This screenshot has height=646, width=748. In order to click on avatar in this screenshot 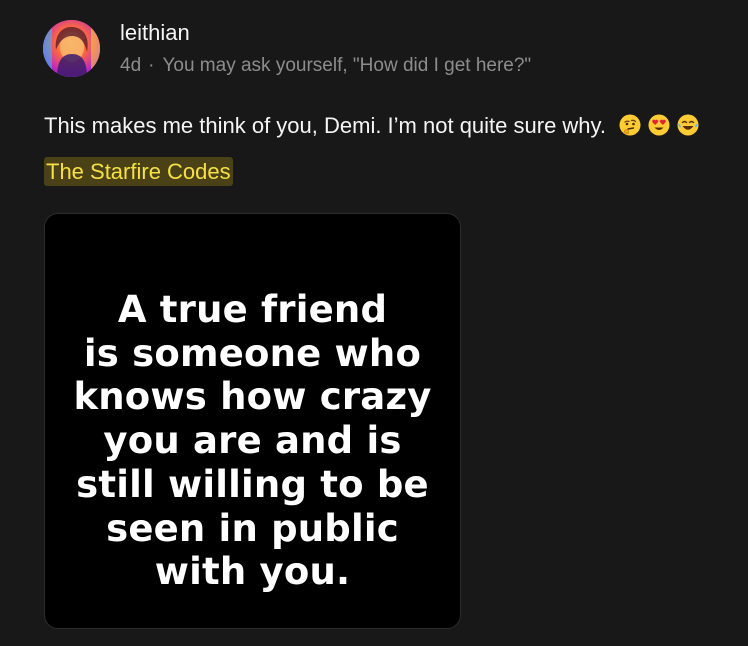, I will do `click(71, 48)`.